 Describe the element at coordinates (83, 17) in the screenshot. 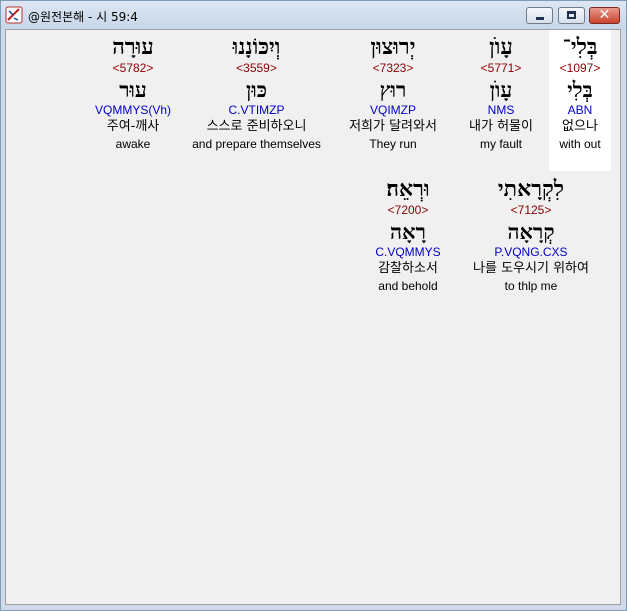

I see `window-title: @원전본해 - 시 59:4` at that location.